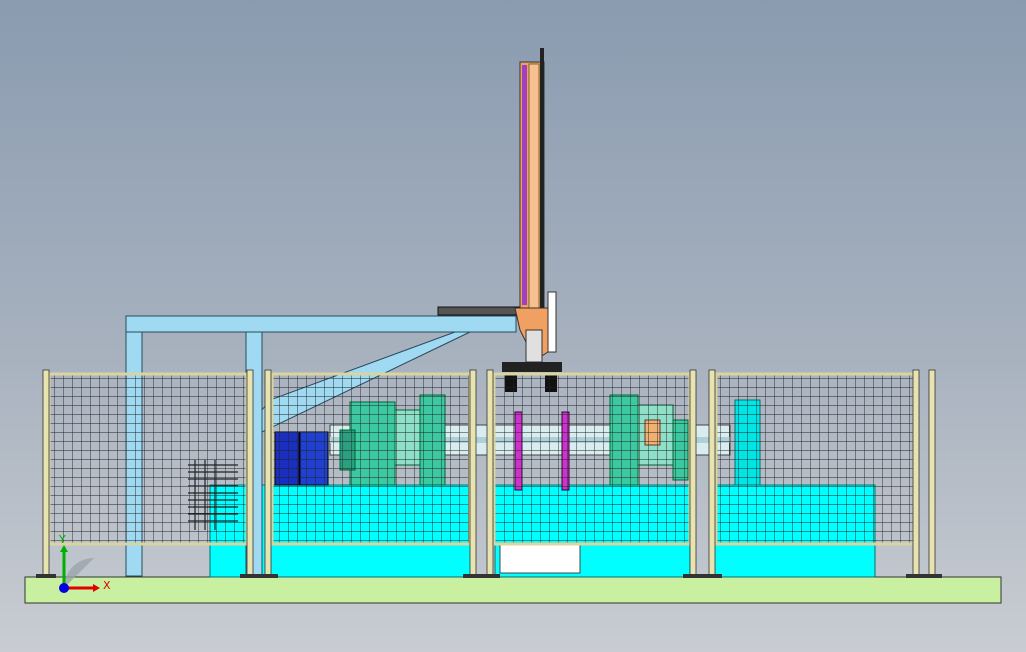 The height and width of the screenshot is (652, 1026). Describe the element at coordinates (499, 220) in the screenshot. I see `vertical-slide` at that location.